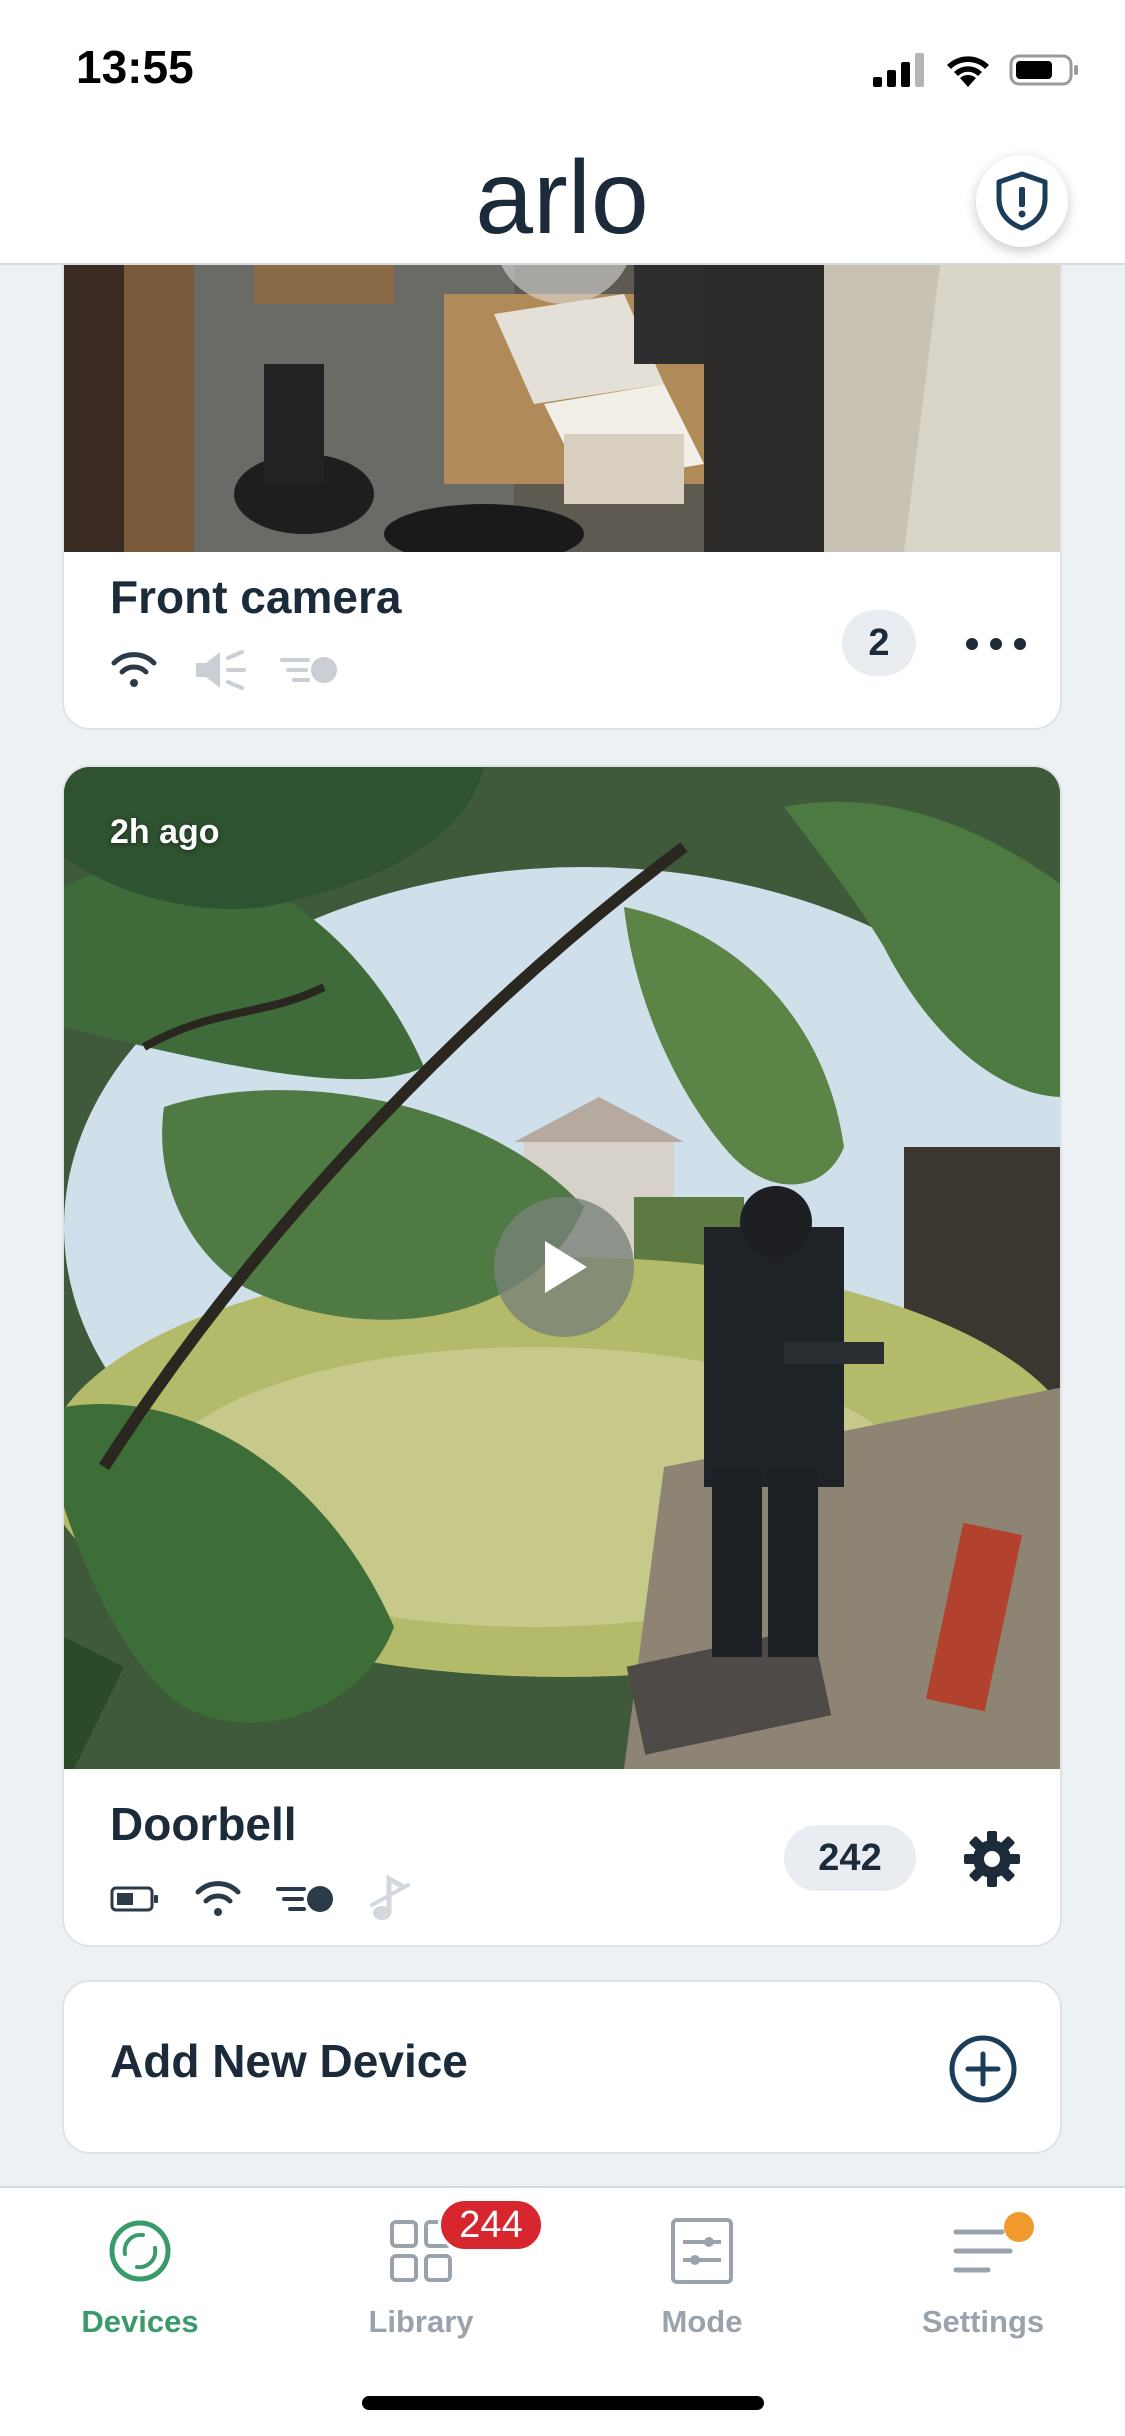 The height and width of the screenshot is (2436, 1125). I want to click on status-time: 13:55, so click(135, 67).